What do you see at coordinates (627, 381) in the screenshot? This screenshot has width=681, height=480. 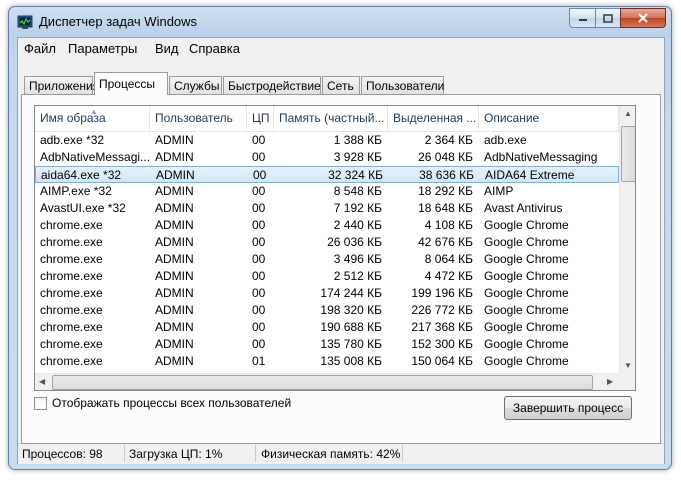 I see `scrollbar-corner` at bounding box center [627, 381].